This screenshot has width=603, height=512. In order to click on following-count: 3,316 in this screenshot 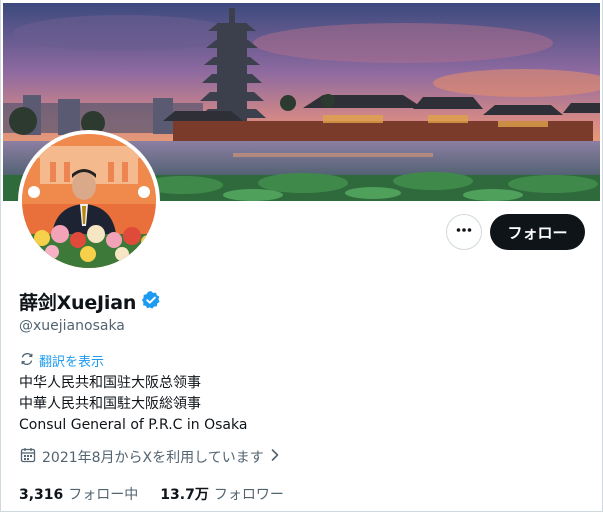, I will do `click(41, 495)`.